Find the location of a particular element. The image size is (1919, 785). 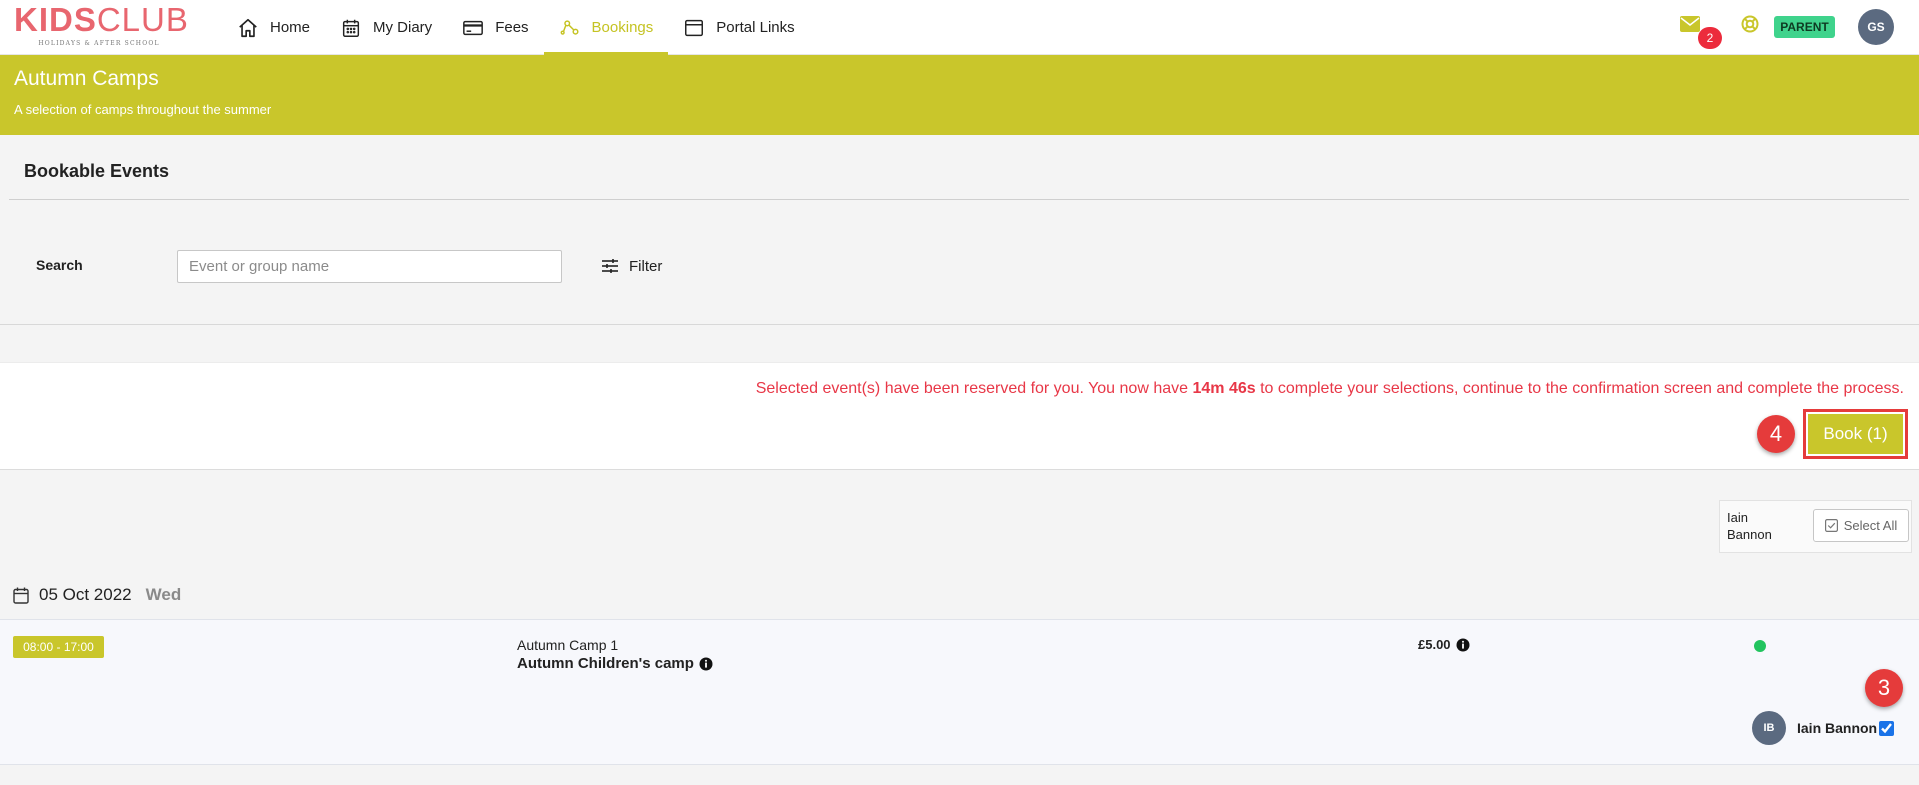

mail-icon is located at coordinates (1690, 24).